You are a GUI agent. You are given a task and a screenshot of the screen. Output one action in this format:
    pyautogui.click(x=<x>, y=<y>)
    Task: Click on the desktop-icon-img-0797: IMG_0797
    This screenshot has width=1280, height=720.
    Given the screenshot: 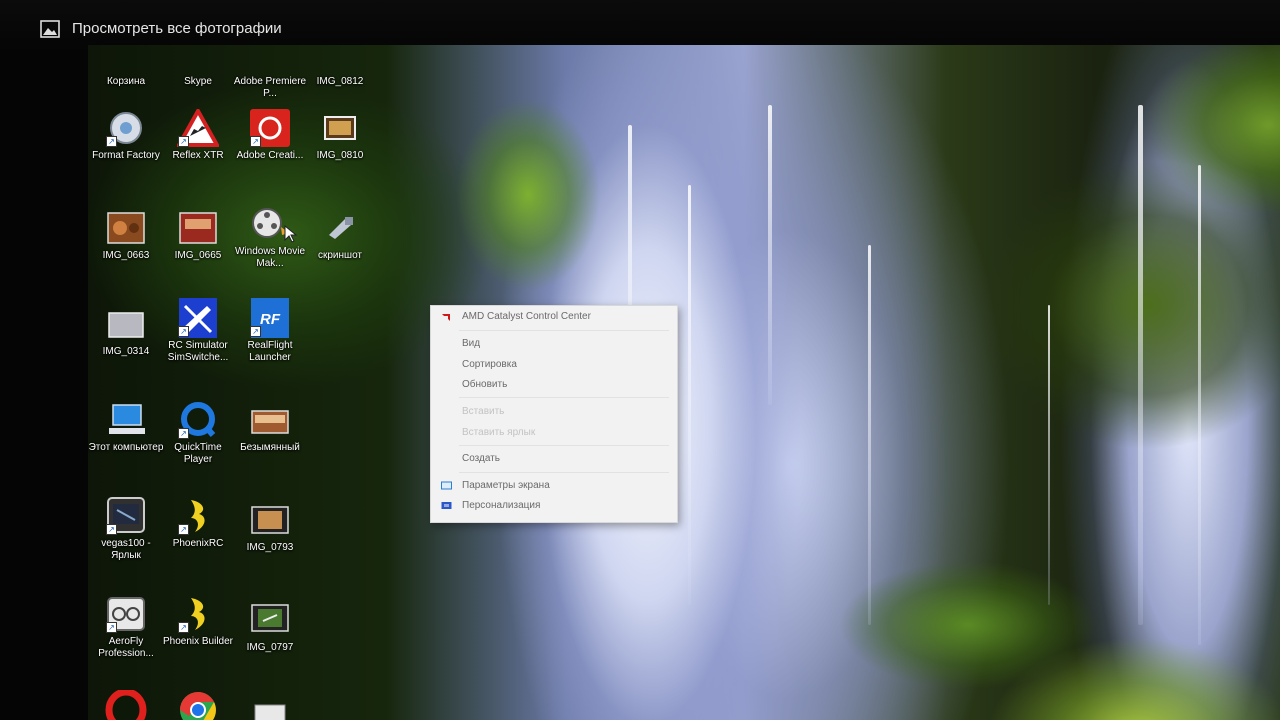 What is the action you would take?
    pyautogui.click(x=270, y=627)
    